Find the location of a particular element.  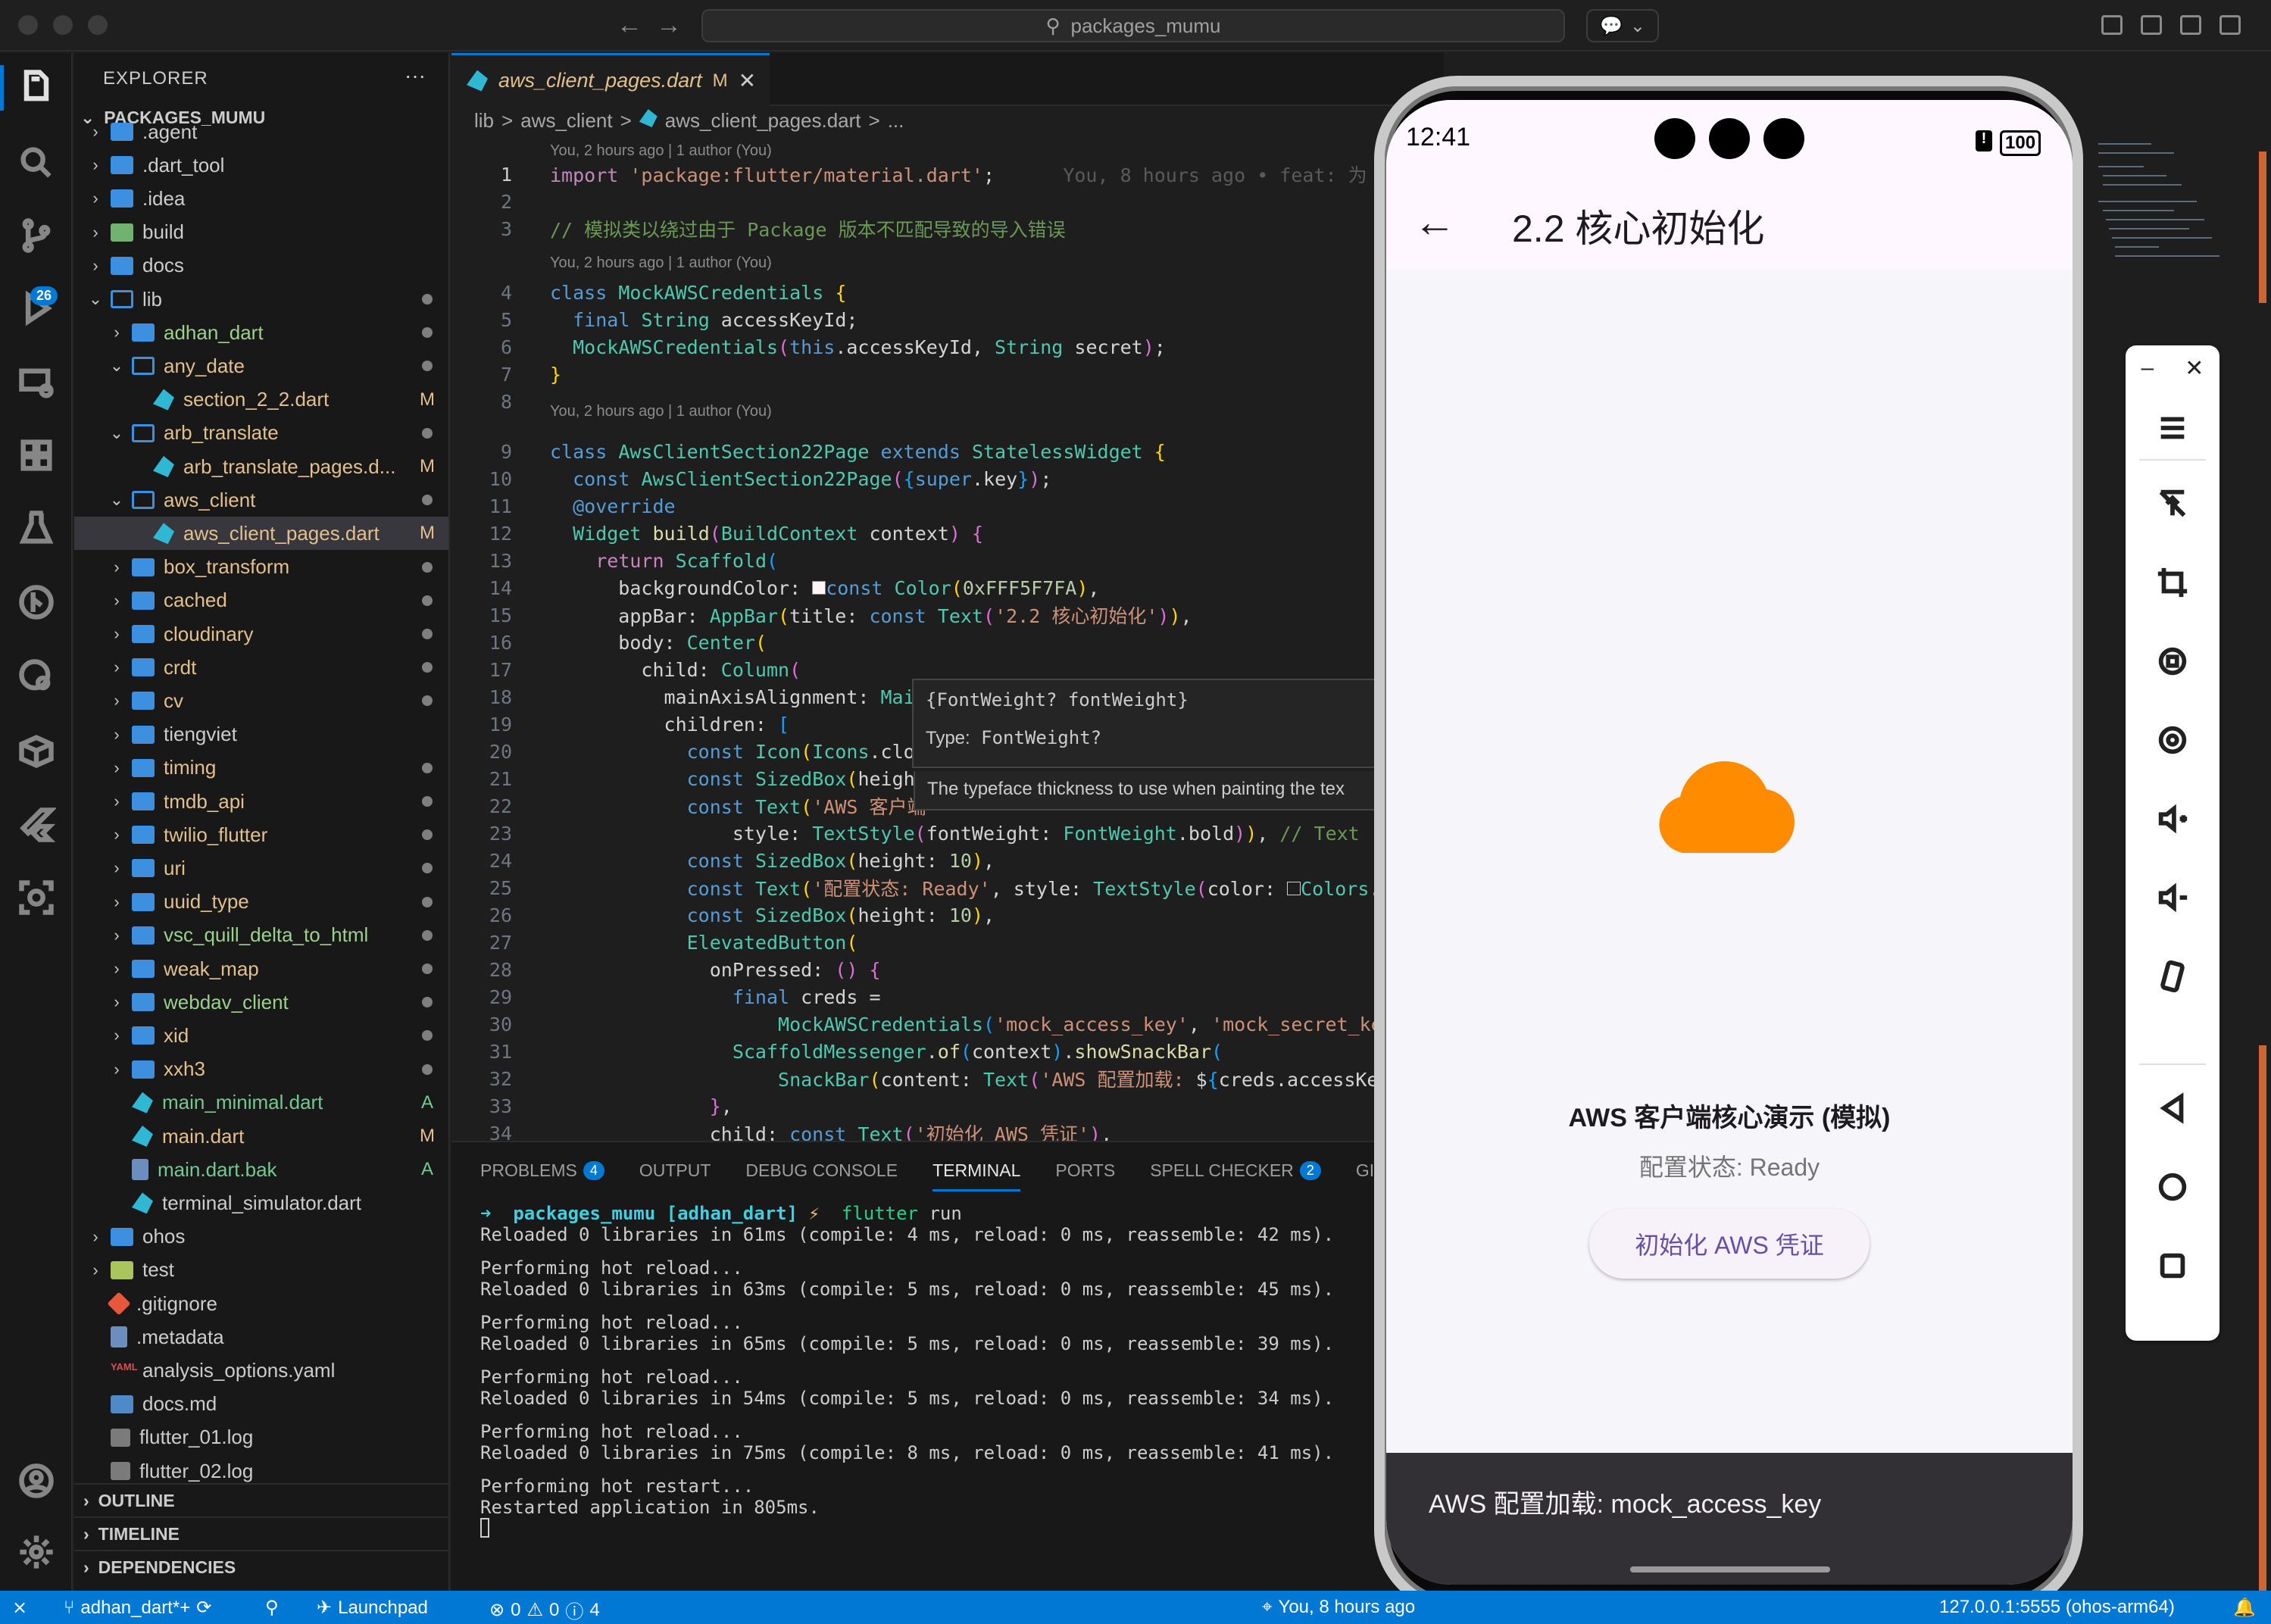

customize-layout-icon is located at coordinates (2112, 25).